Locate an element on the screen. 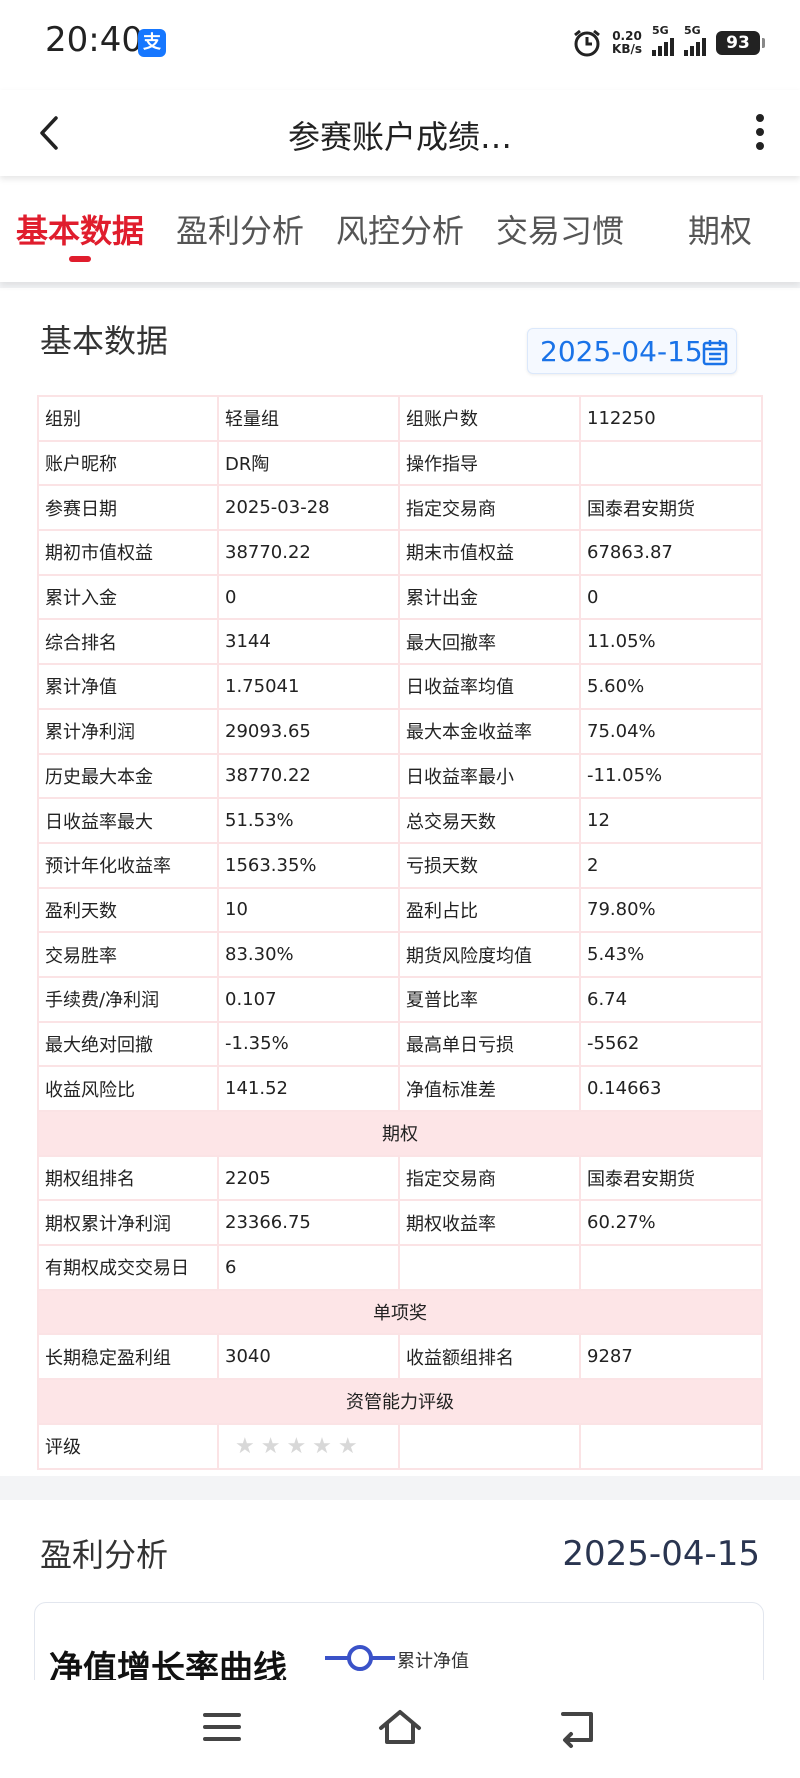  table-row: 日收益率最大 51.53% 总交易天数 12 is located at coordinates (400, 820).